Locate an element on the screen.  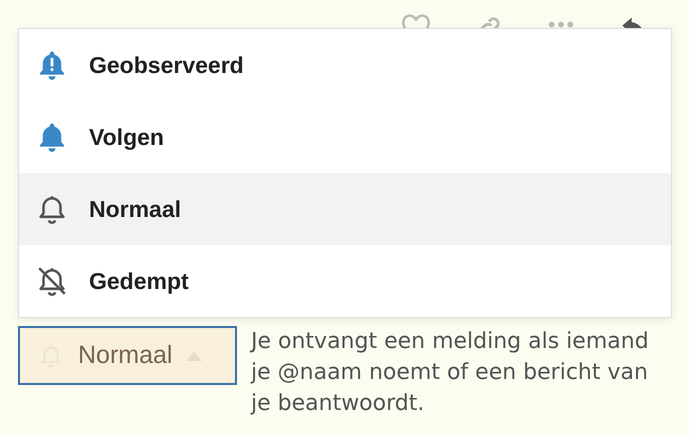
description-text: Je ontvangt een melding als iemand je @naam noemt of een bericht van je beantwoordt. is located at coordinates (450, 373).